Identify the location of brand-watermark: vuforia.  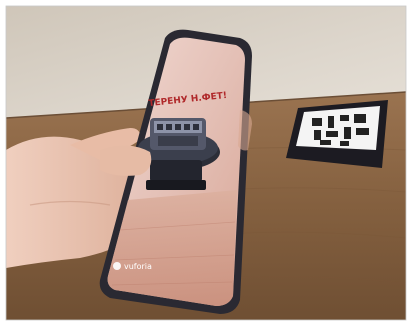
(138, 266).